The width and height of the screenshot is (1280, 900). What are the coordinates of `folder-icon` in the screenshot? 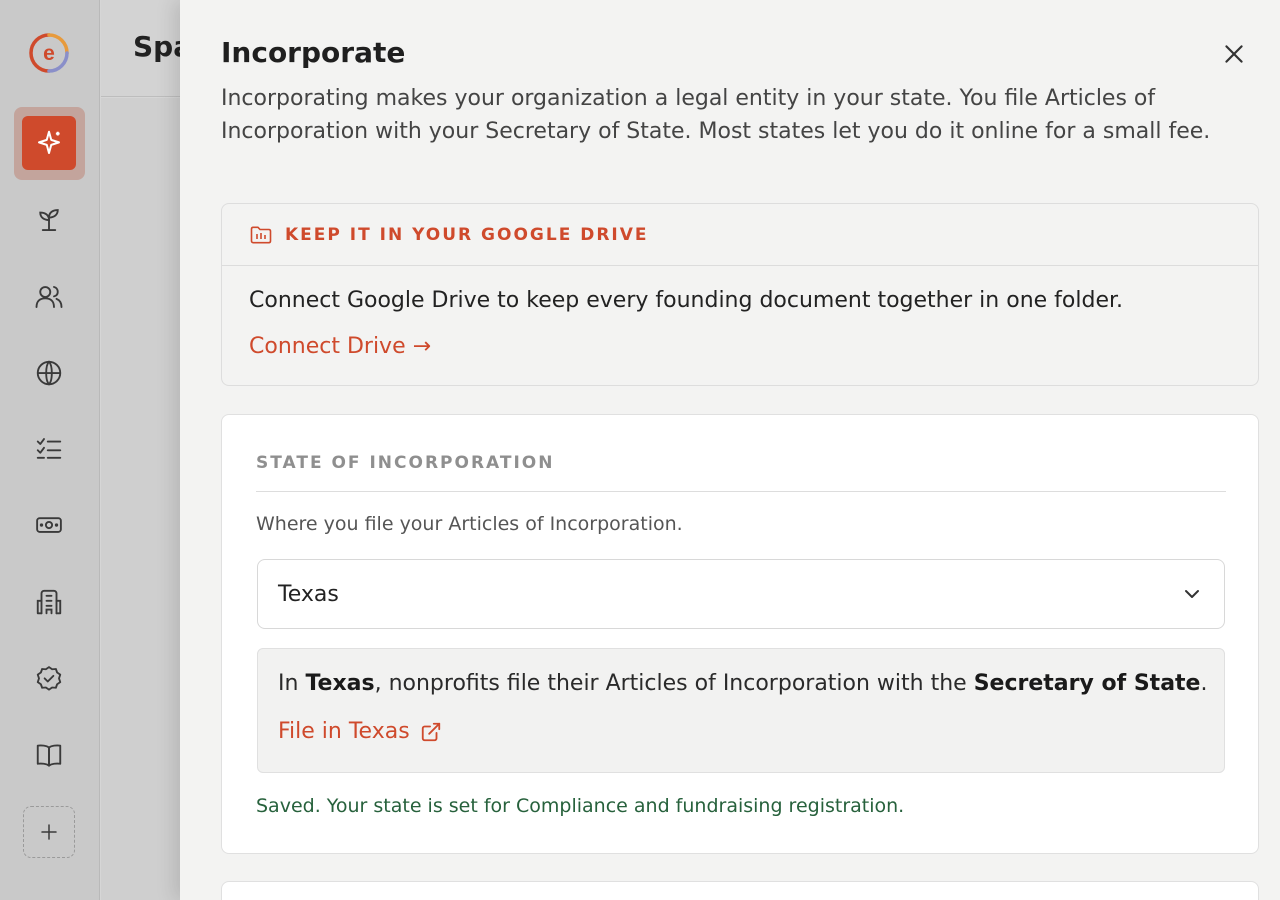 It's located at (261, 234).